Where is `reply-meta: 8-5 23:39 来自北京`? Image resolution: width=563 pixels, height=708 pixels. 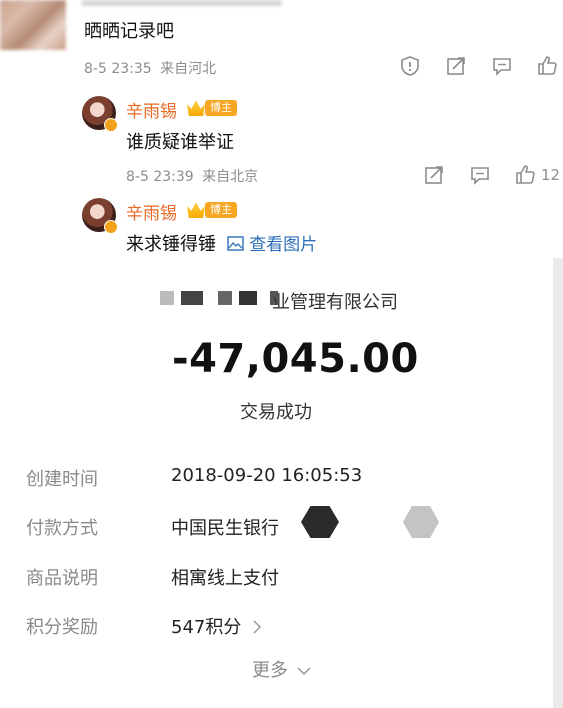
reply-meta: 8-5 23:39 来自北京 is located at coordinates (192, 176).